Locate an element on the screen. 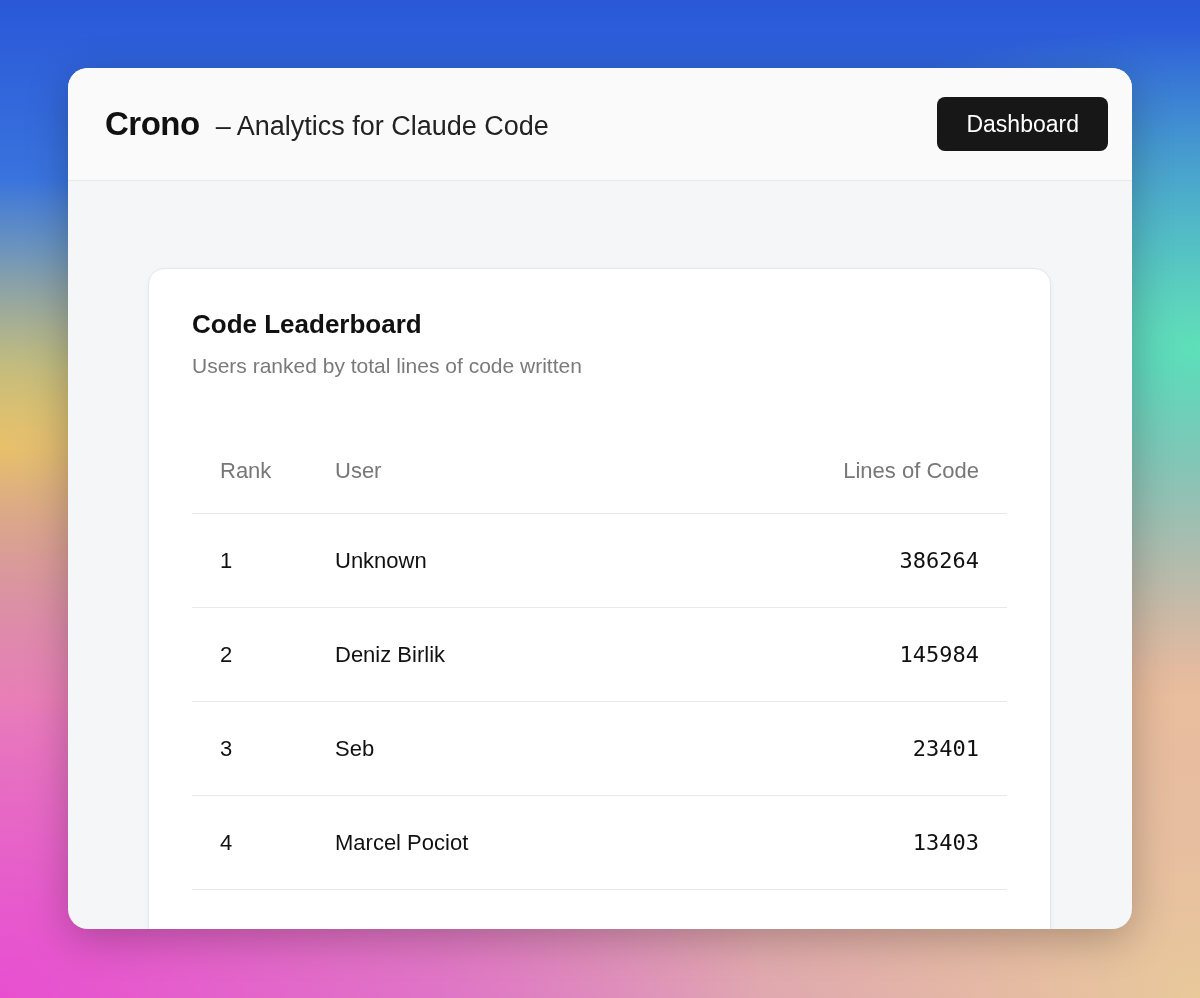 Image resolution: width=1200 pixels, height=998 pixels. user-cell: Unknown is located at coordinates (381, 560).